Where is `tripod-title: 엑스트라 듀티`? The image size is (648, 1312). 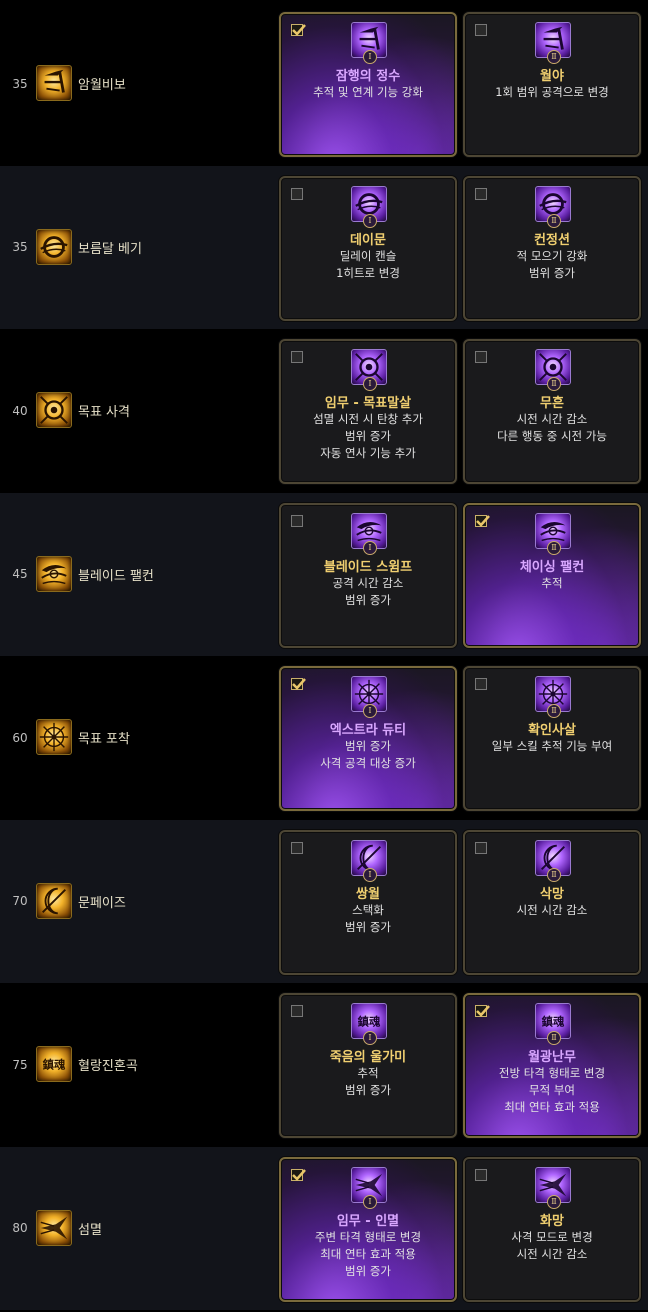 tripod-title: 엑스트라 듀티 is located at coordinates (368, 730).